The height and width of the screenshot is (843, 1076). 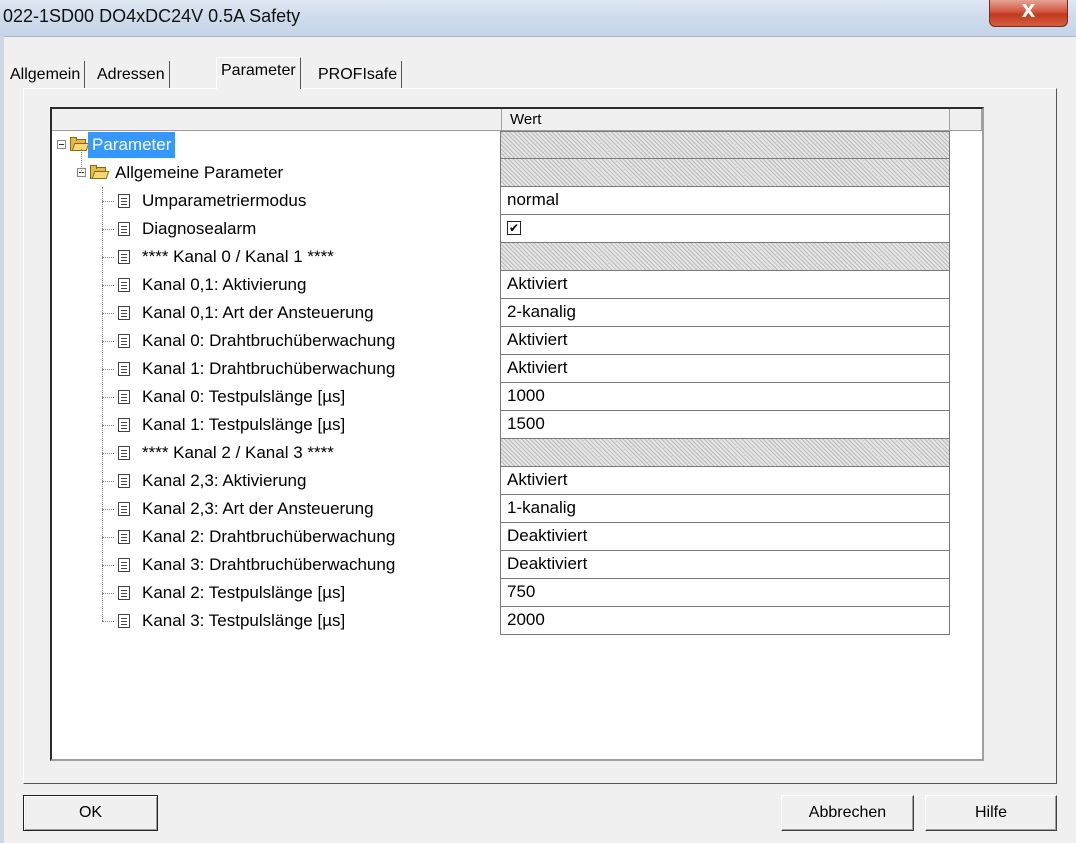 I want to click on help-button: Hilfe, so click(x=991, y=813).